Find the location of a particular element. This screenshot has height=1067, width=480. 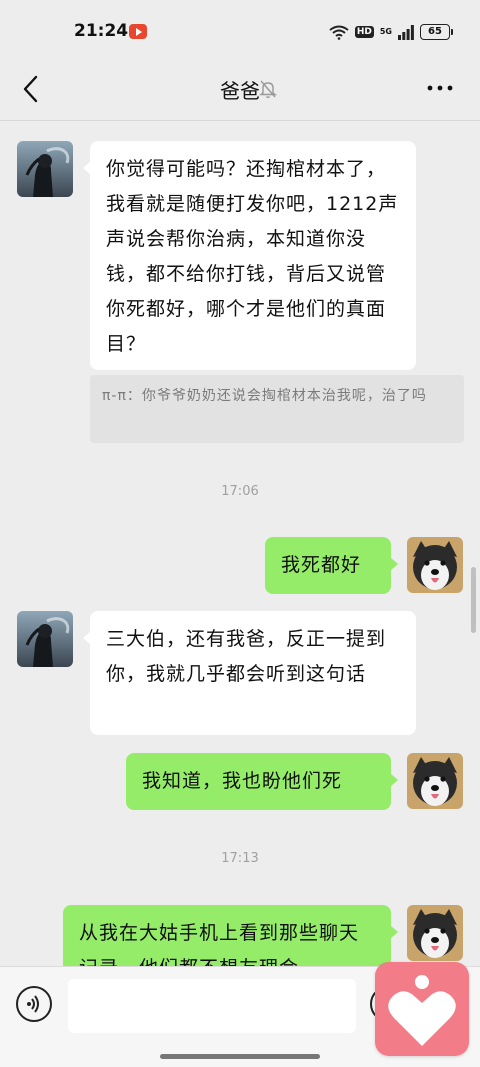

voice-input-button is located at coordinates (34, 1004).